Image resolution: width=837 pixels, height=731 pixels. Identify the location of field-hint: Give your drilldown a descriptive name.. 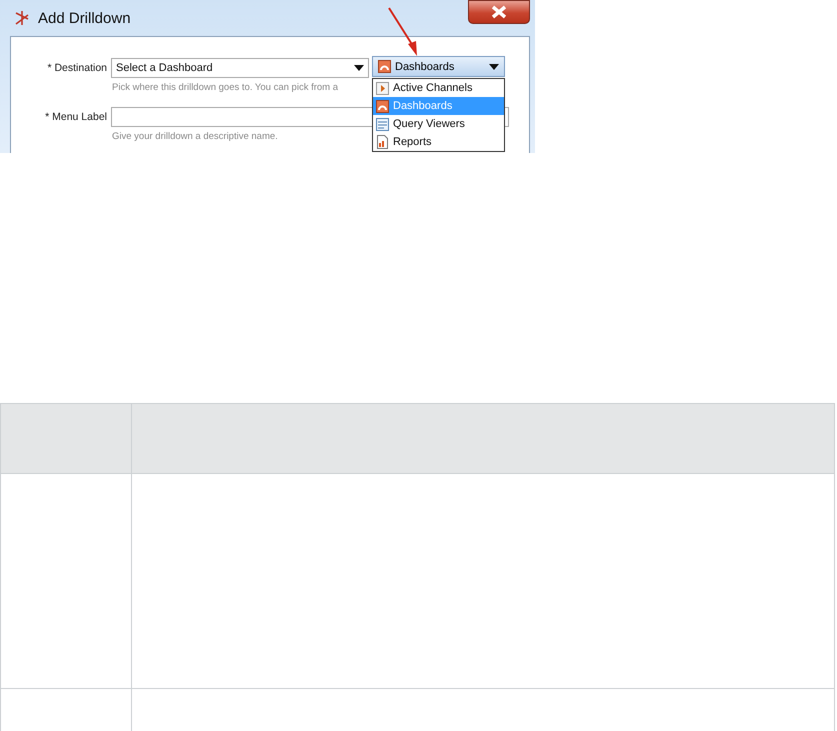
(195, 136).